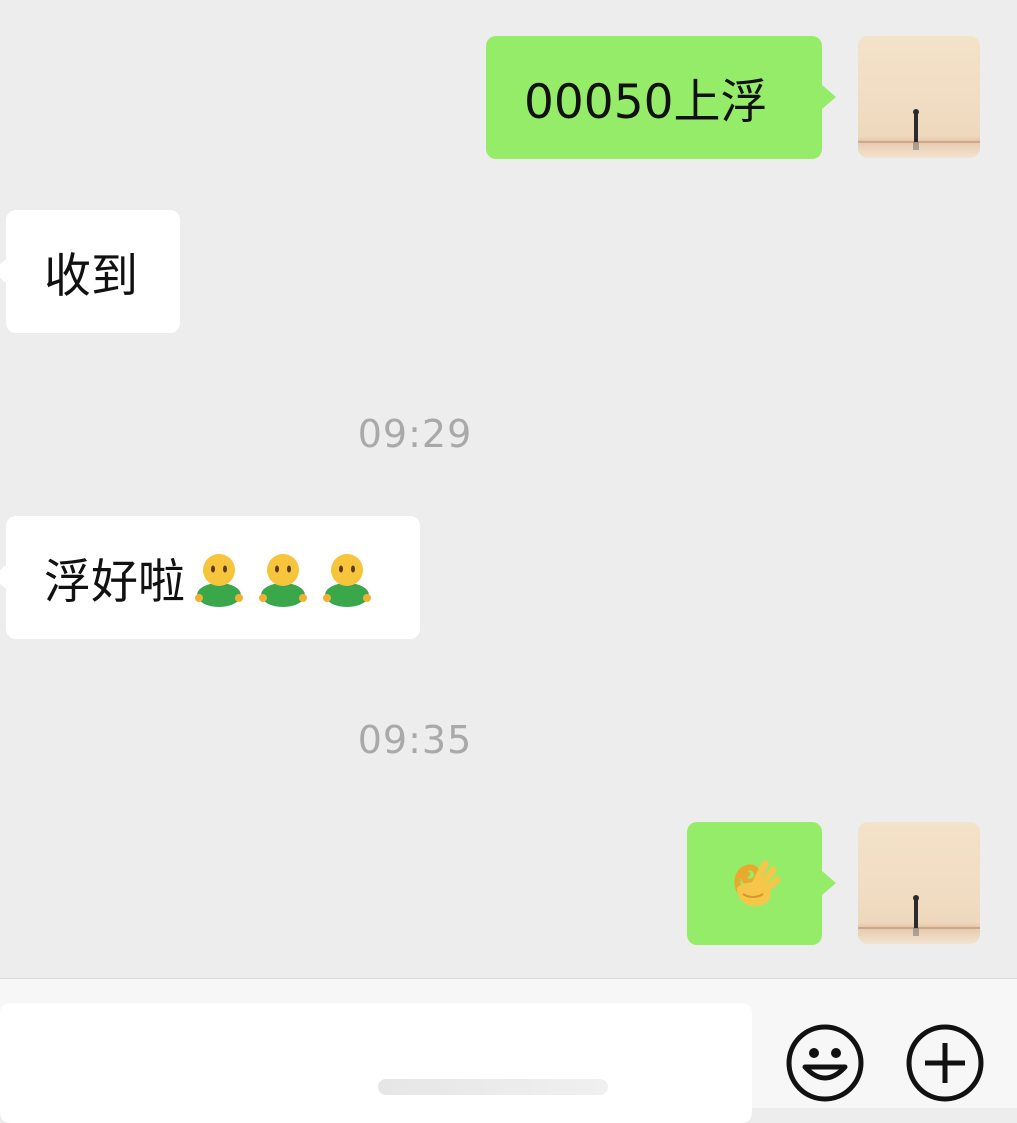 Image resolution: width=1017 pixels, height=1123 pixels. I want to click on sent-message-bubble, so click(754, 883).